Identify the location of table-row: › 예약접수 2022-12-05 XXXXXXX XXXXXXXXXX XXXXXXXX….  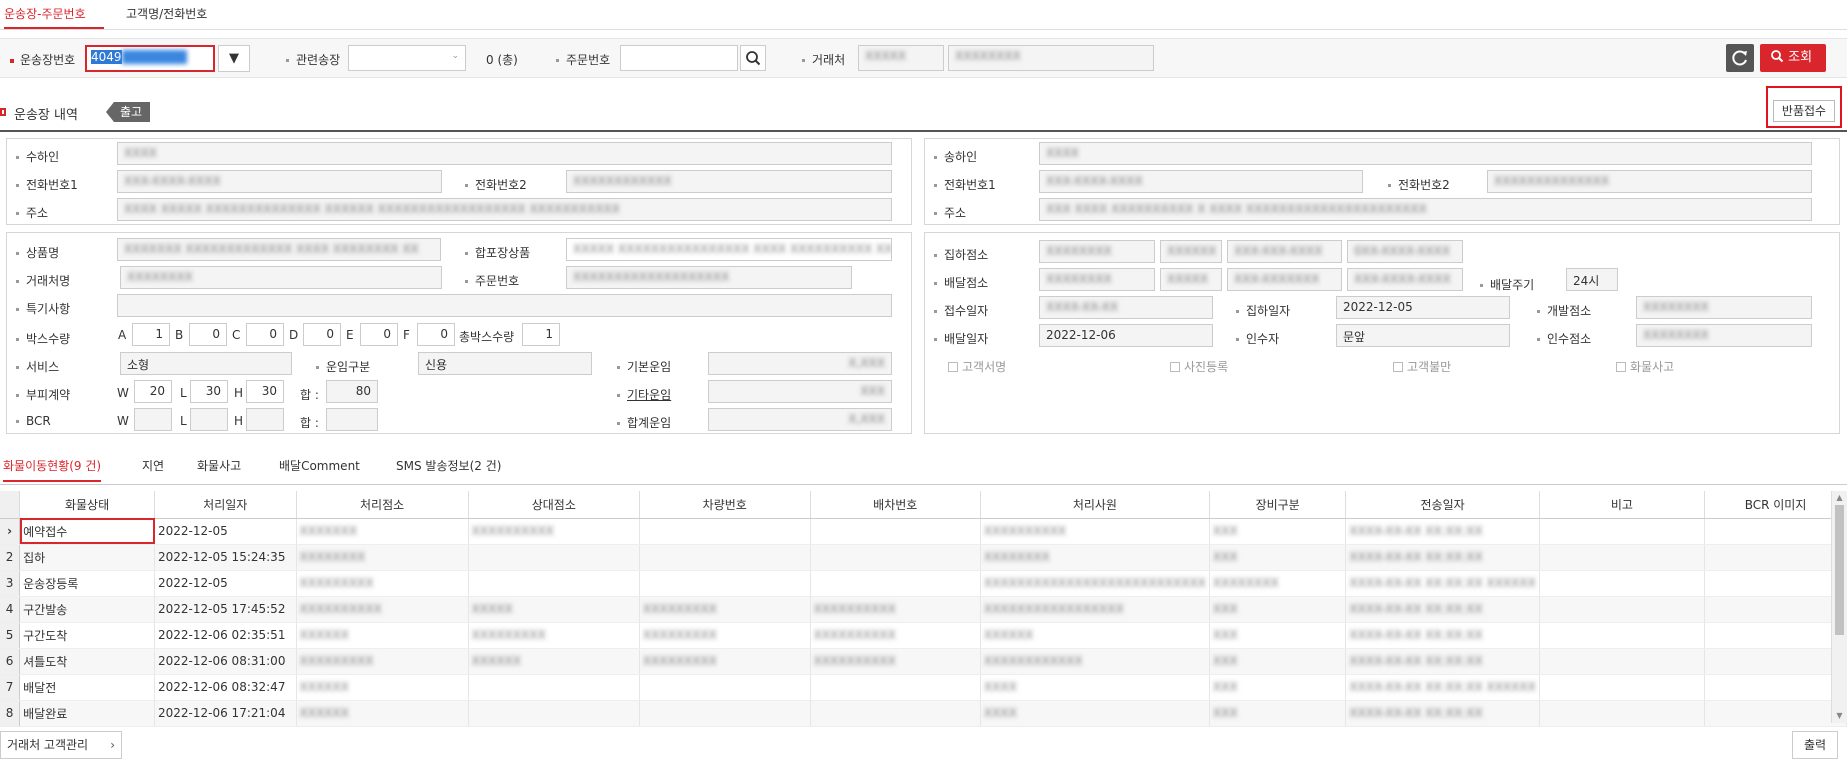
(923, 531).